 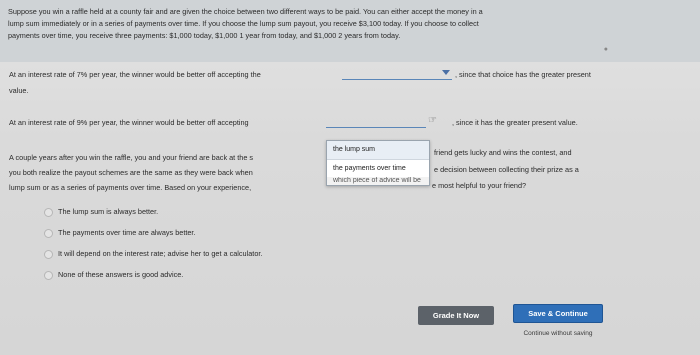 I want to click on chevron-down-icon, so click(x=446, y=72).